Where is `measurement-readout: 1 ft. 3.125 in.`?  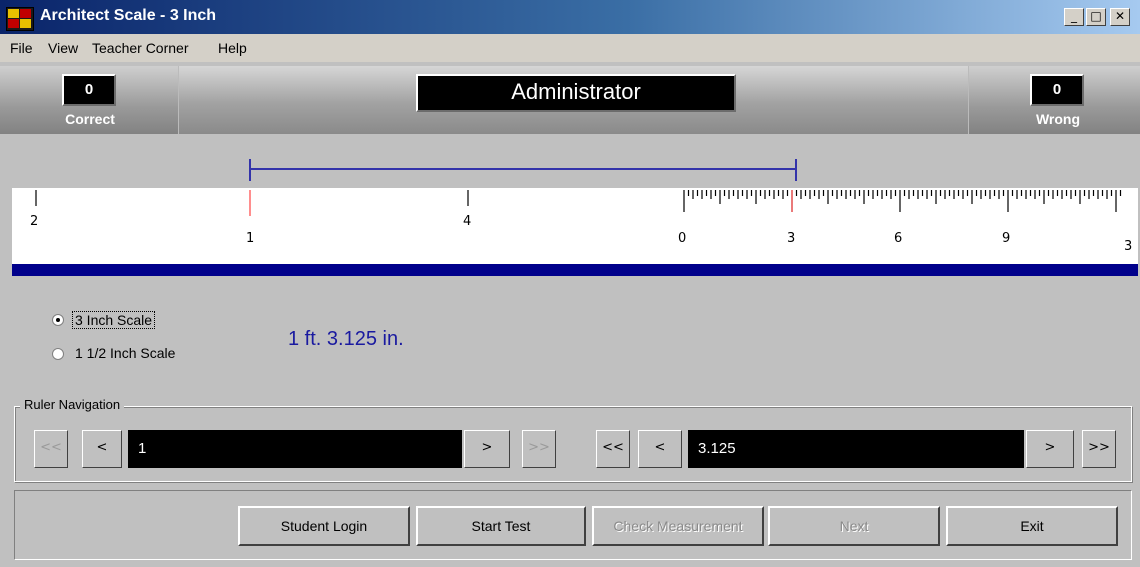 measurement-readout: 1 ft. 3.125 in. is located at coordinates (346, 339).